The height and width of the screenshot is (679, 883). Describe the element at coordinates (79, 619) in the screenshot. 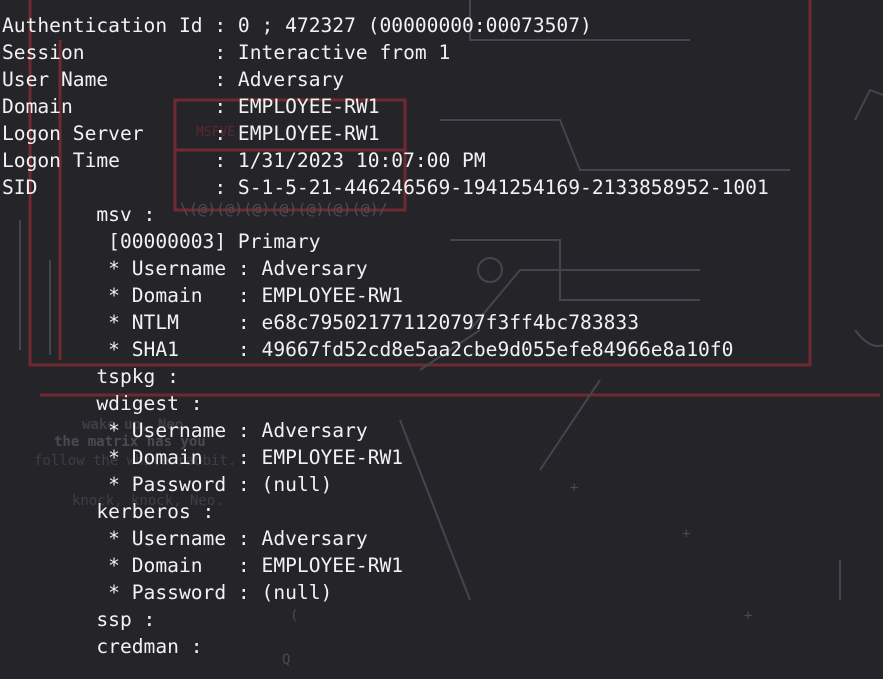

I see `ssp-header: ssp :` at that location.